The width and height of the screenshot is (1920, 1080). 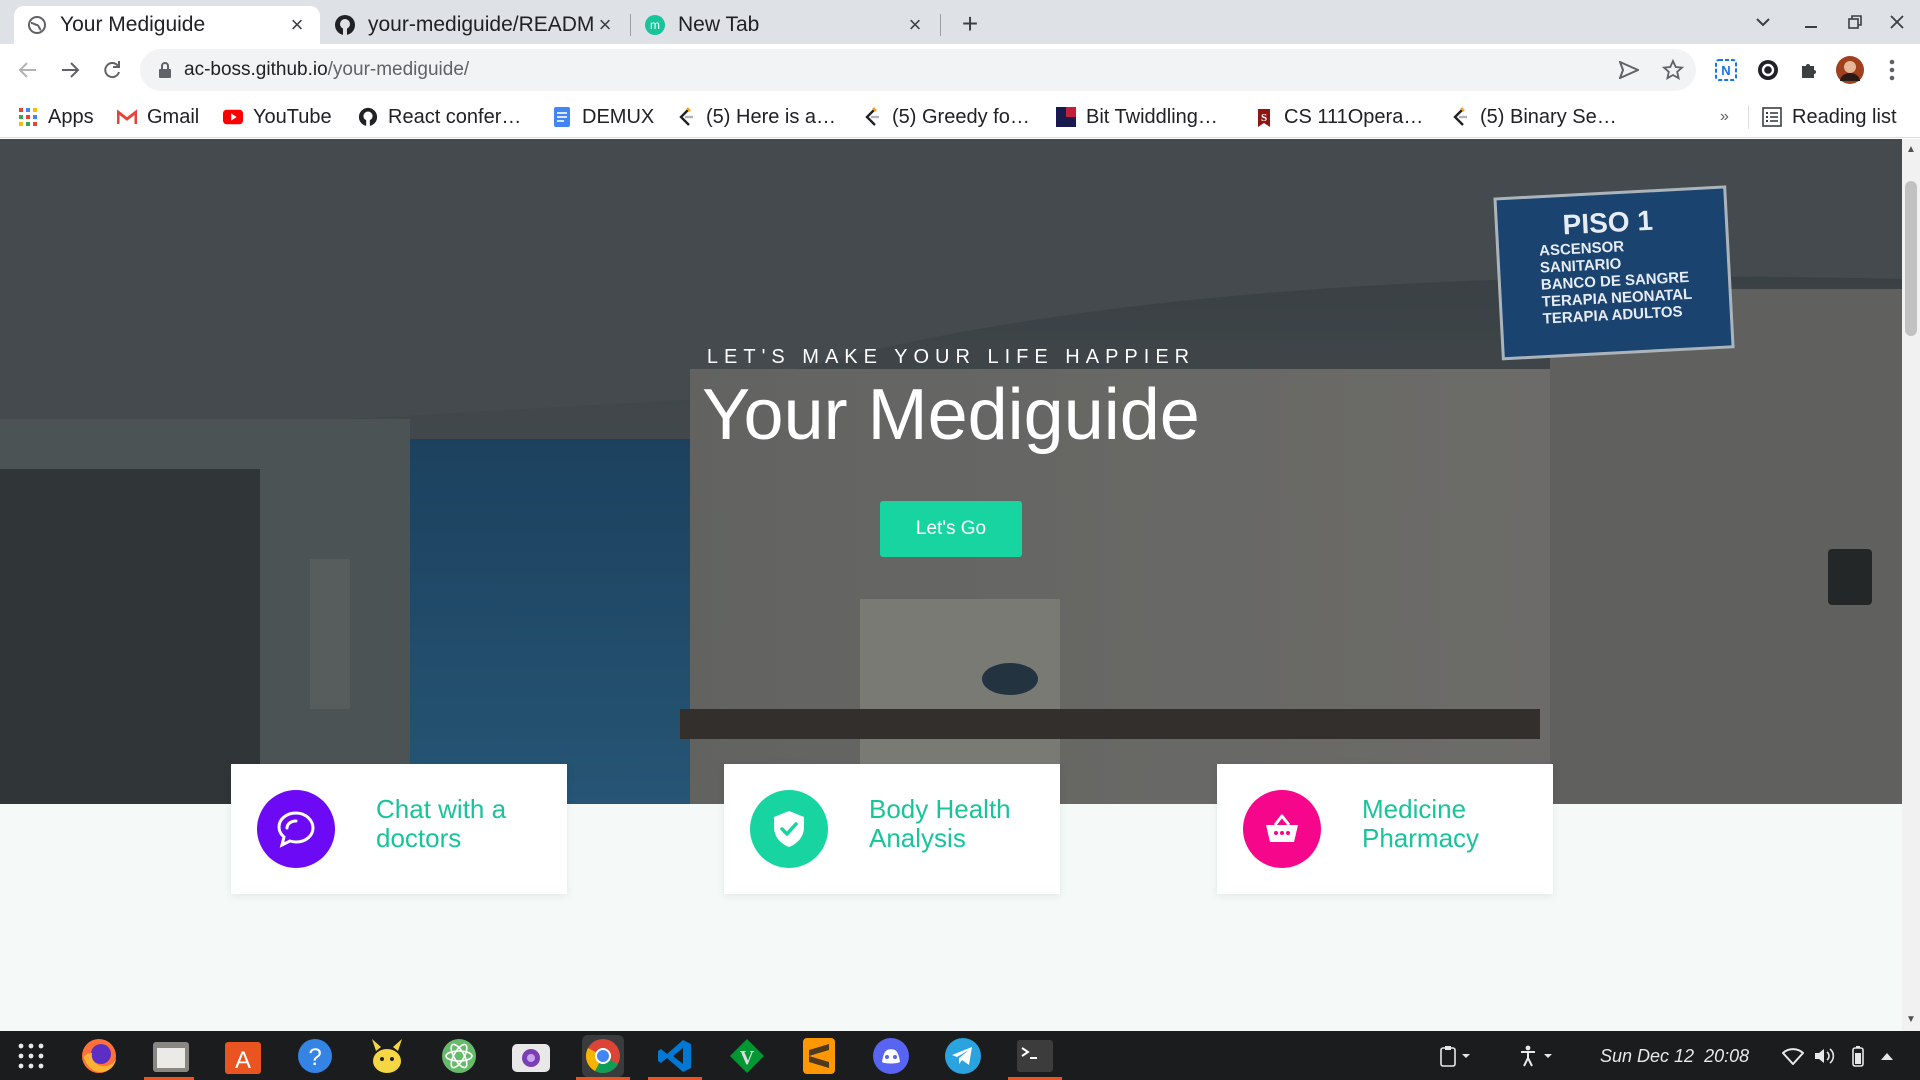 What do you see at coordinates (1629, 70) in the screenshot?
I see `send-to-devices-icon` at bounding box center [1629, 70].